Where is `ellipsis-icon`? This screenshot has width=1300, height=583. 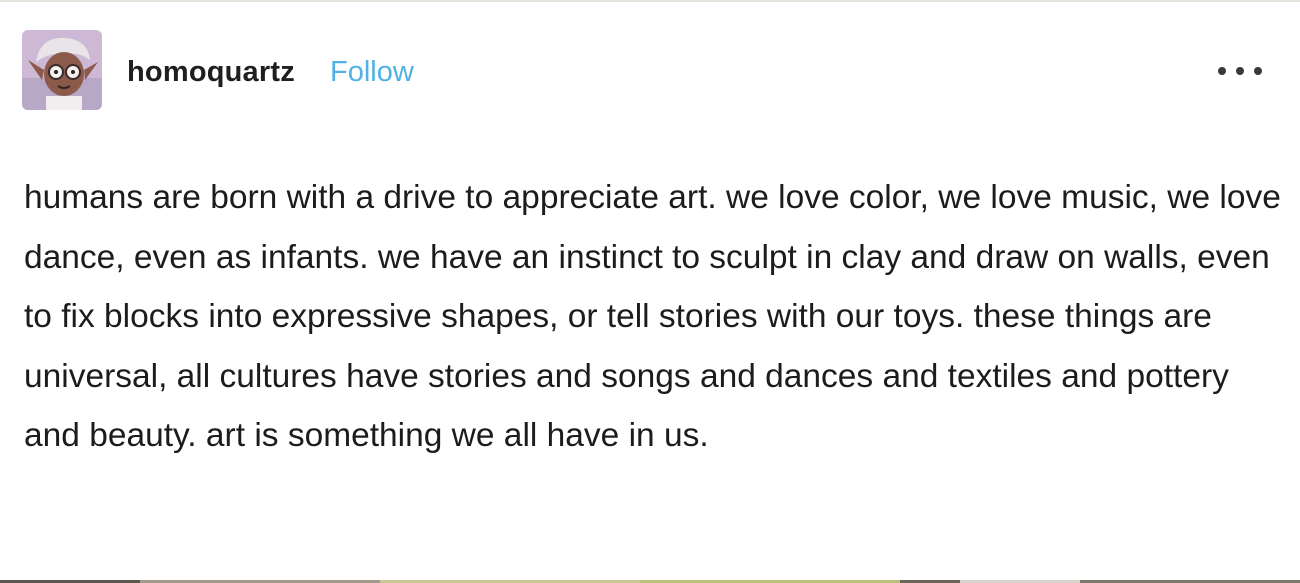
ellipsis-icon is located at coordinates (1240, 71).